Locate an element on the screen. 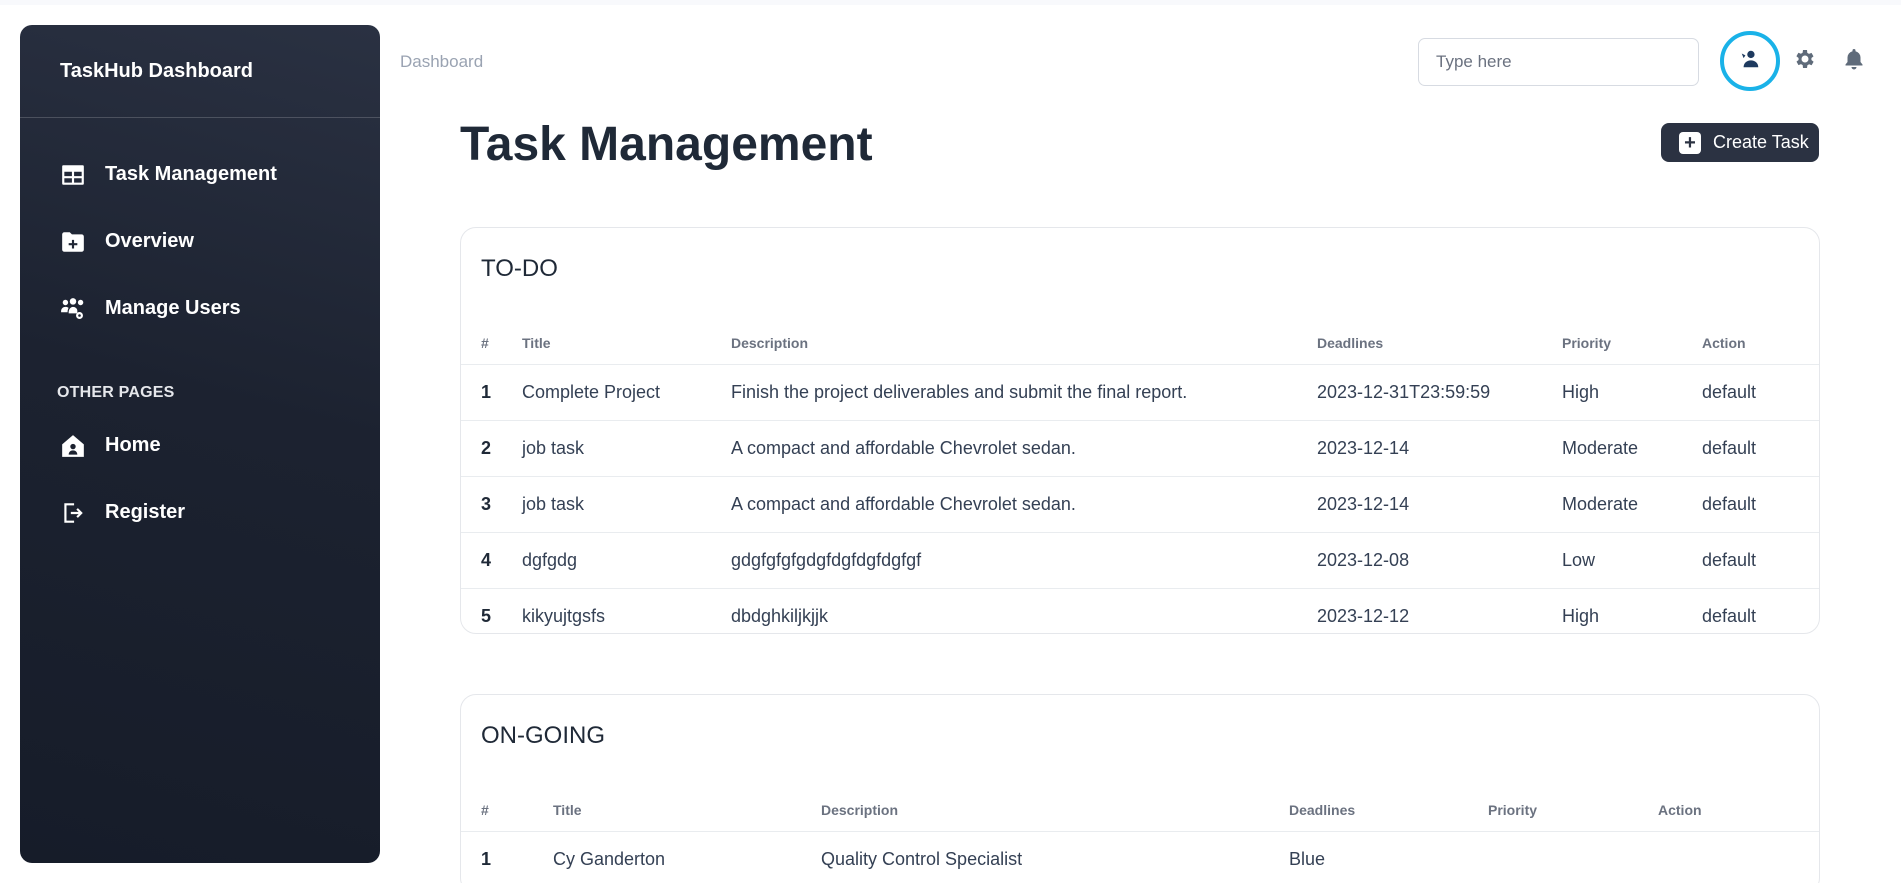 The height and width of the screenshot is (883, 1901). task-title: Cy Ganderton is located at coordinates (609, 858).